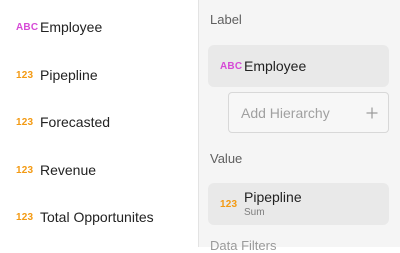 The width and height of the screenshot is (400, 253). What do you see at coordinates (275, 66) in the screenshot?
I see `chip-label: Employee` at bounding box center [275, 66].